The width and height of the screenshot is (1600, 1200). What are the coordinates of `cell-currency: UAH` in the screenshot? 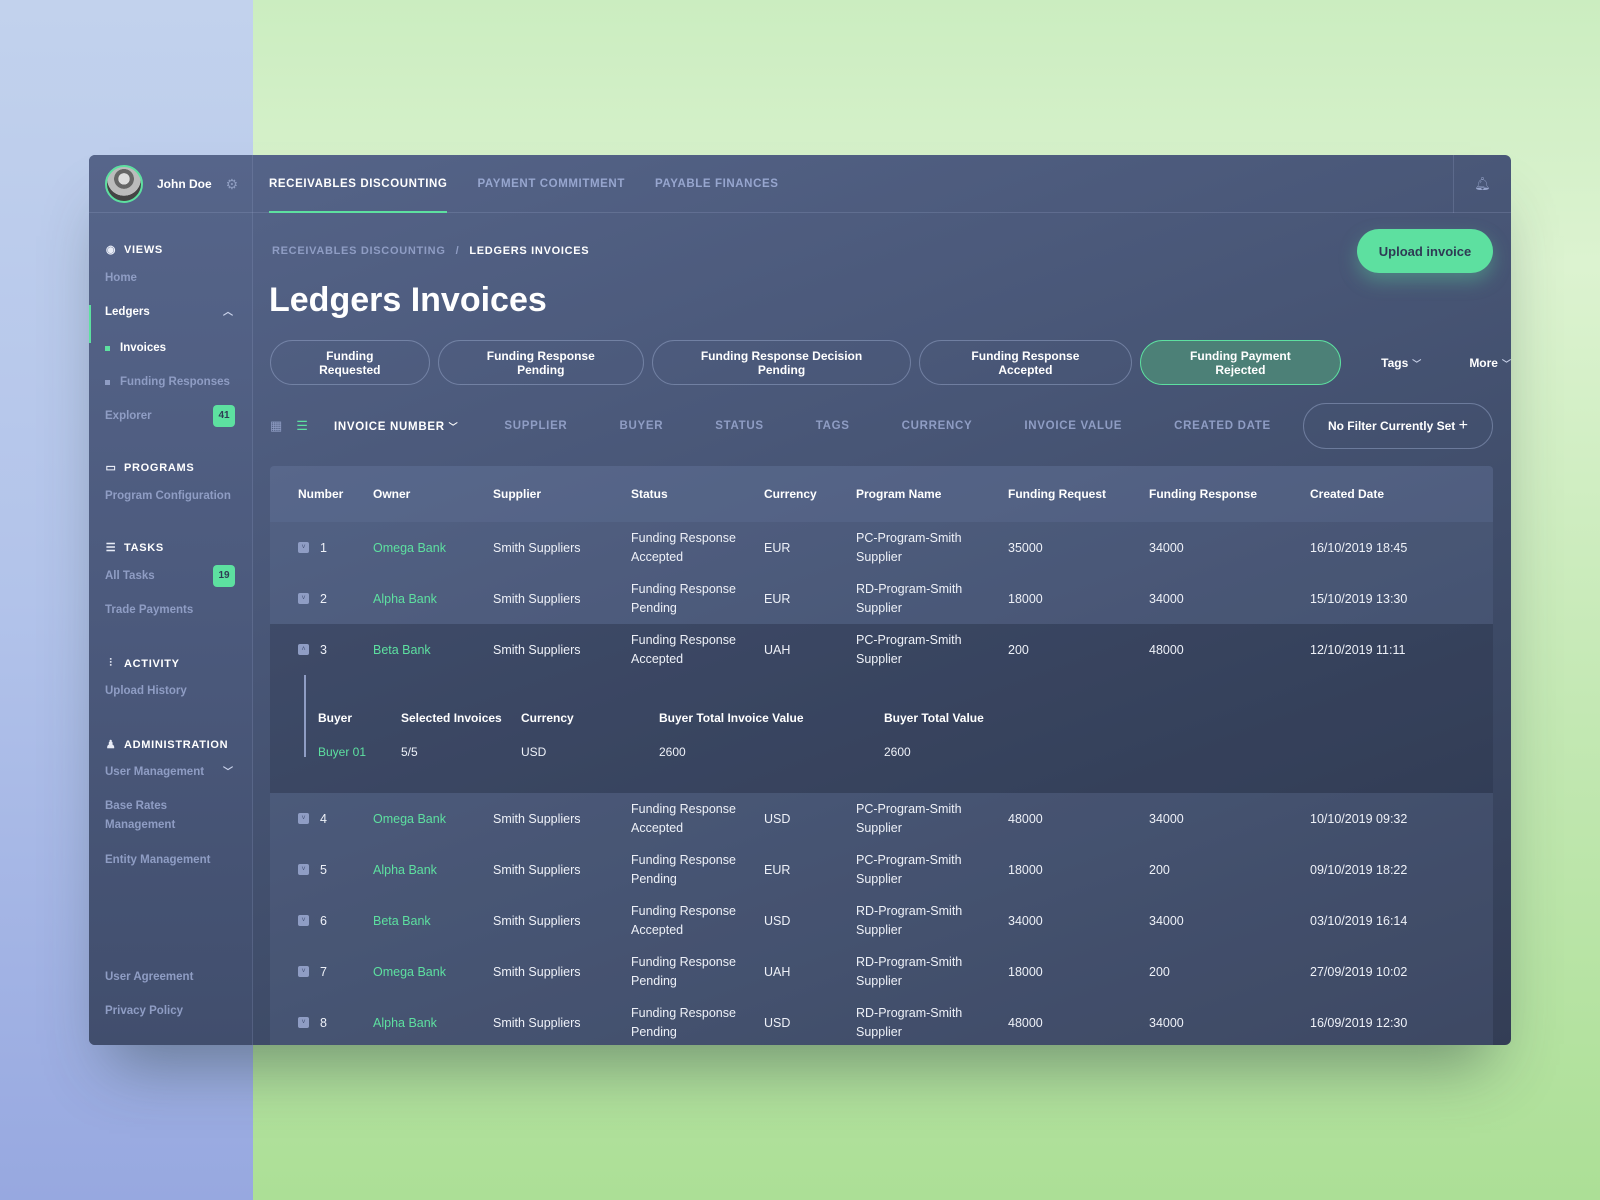 It's located at (777, 971).